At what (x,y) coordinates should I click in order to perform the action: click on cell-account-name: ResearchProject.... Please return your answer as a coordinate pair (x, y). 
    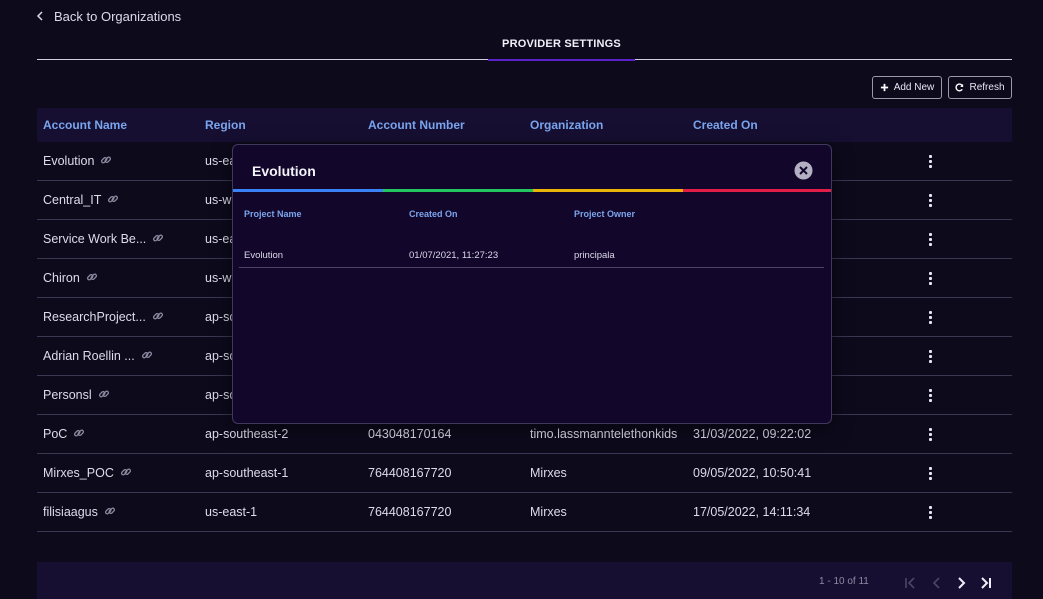
    Looking at the image, I should click on (103, 317).